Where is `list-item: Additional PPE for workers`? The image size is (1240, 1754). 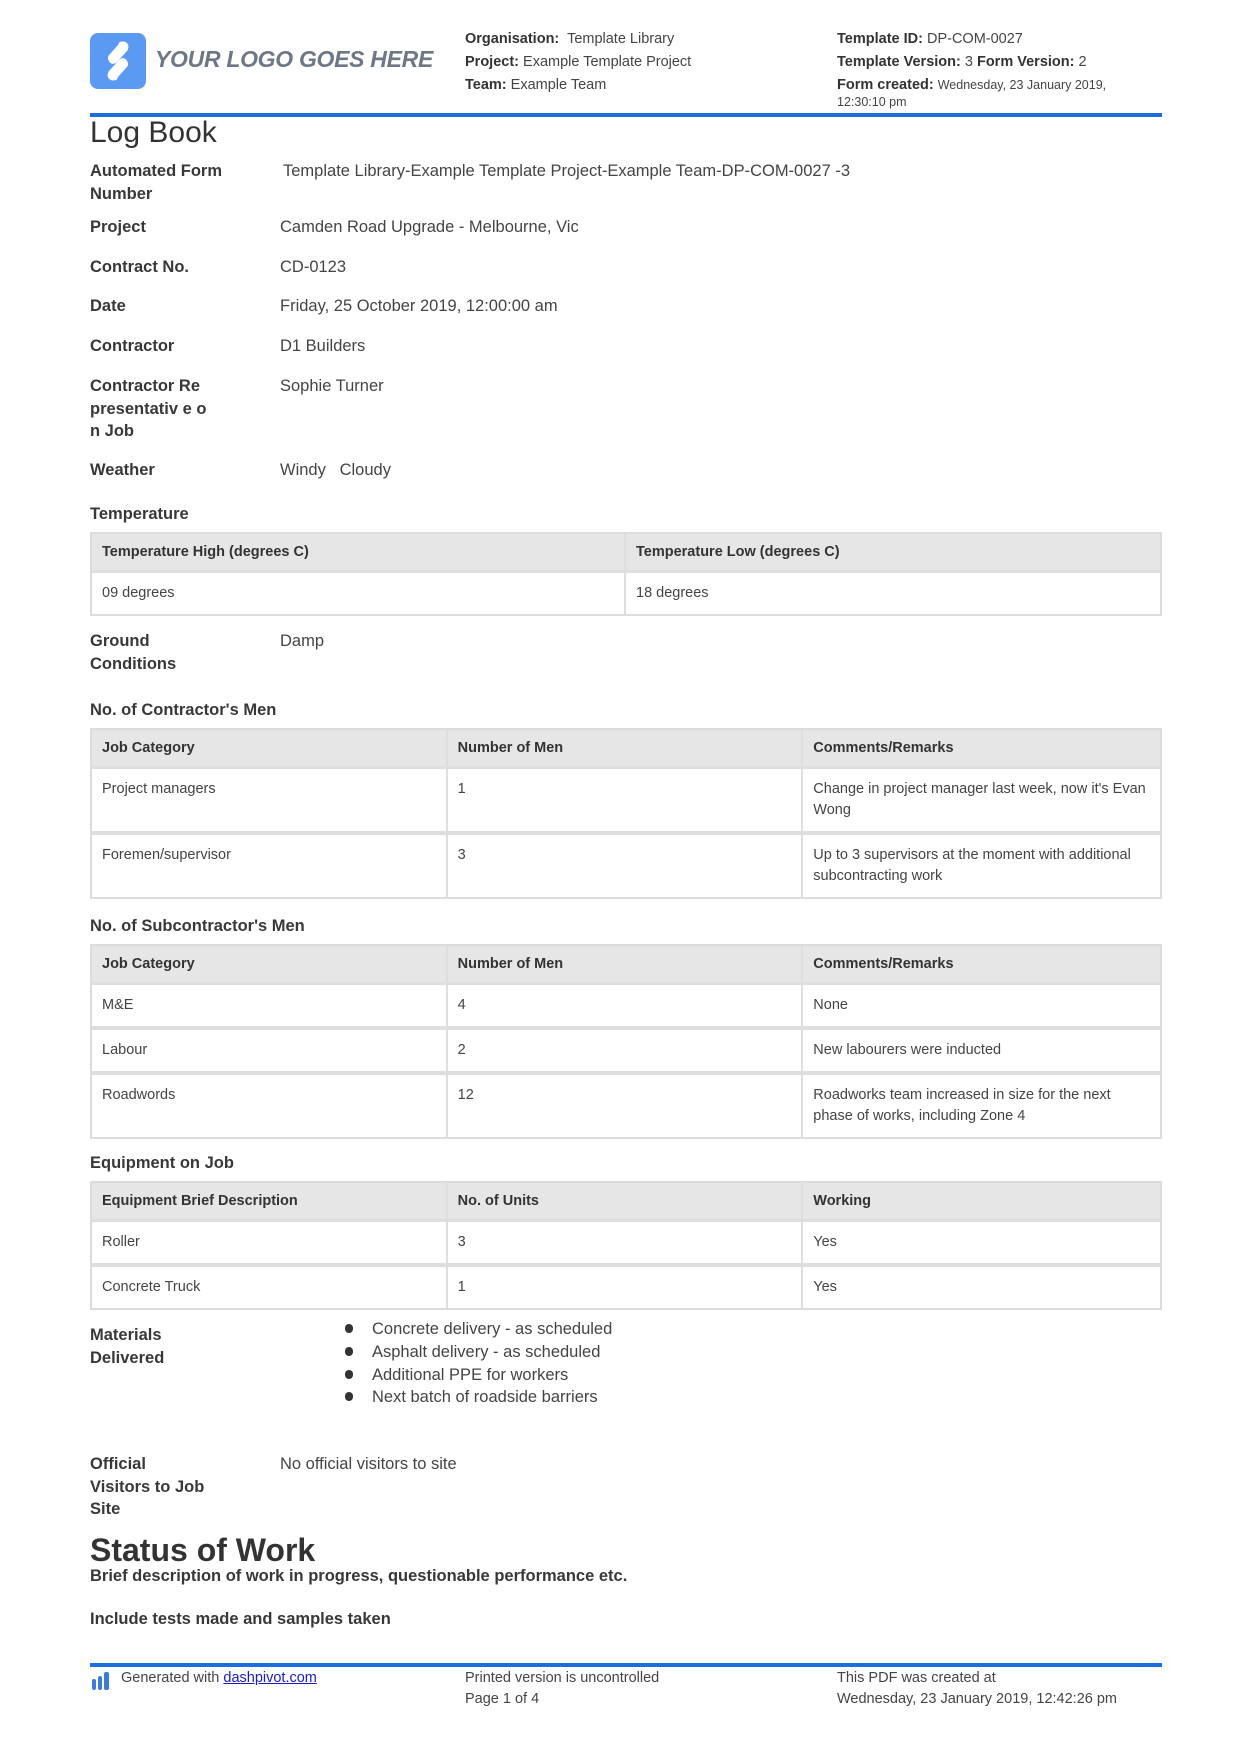
list-item: Additional PPE for workers is located at coordinates (478, 1375).